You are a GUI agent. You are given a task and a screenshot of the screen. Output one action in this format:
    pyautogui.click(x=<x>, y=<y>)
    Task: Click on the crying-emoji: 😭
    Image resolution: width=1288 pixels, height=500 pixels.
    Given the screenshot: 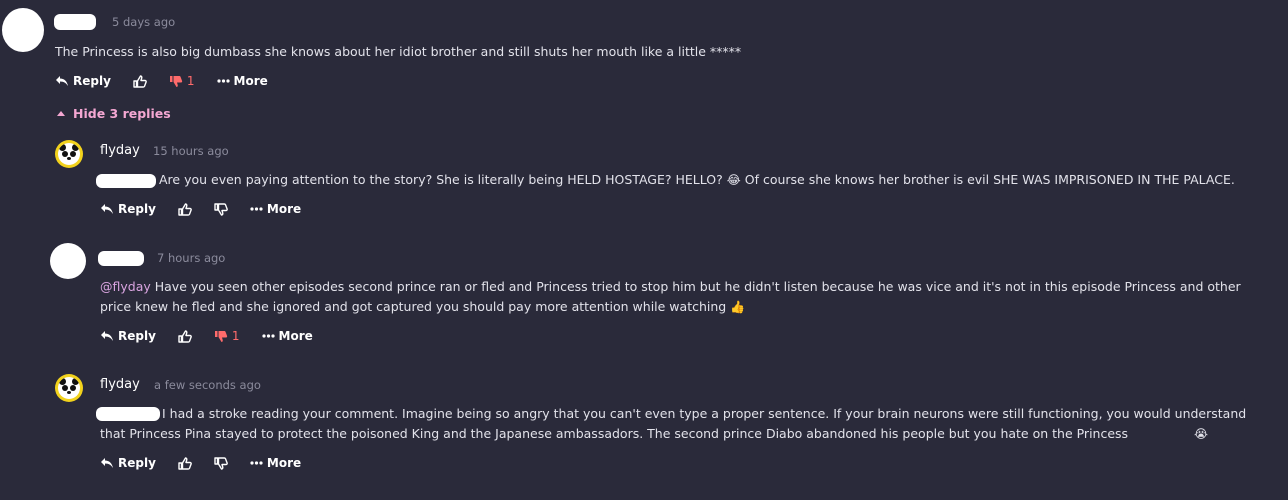 What is the action you would take?
    pyautogui.click(x=1201, y=434)
    